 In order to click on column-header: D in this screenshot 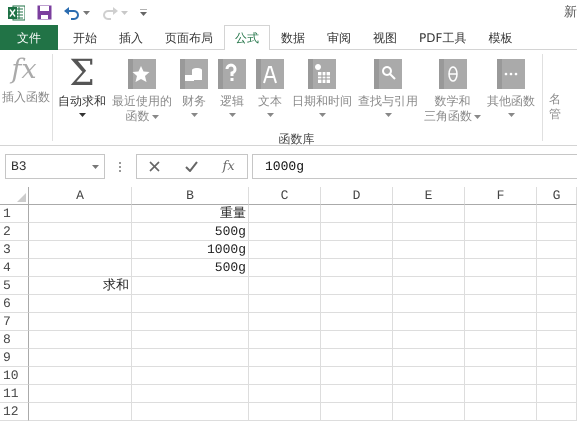, I will do `click(357, 196)`.